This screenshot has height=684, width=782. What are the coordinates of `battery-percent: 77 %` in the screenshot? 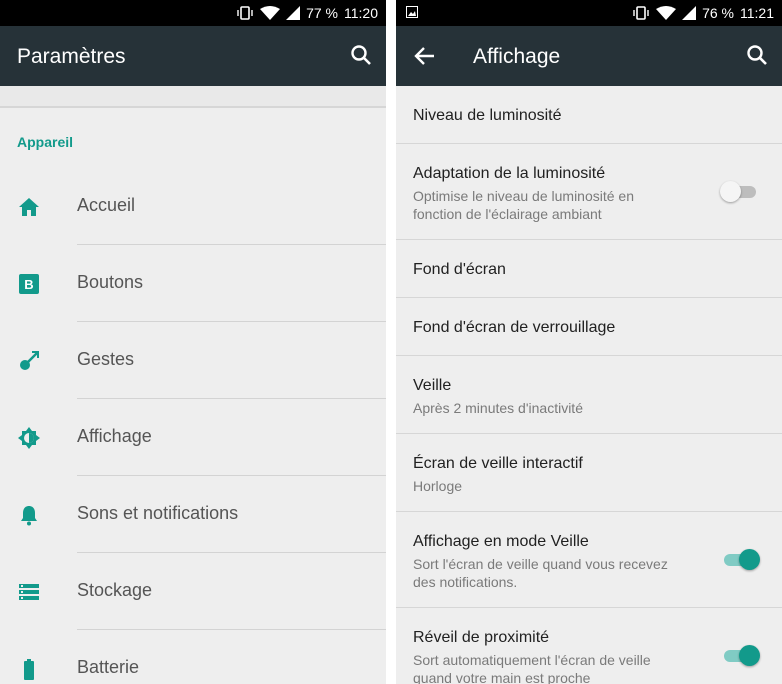 It's located at (322, 13).